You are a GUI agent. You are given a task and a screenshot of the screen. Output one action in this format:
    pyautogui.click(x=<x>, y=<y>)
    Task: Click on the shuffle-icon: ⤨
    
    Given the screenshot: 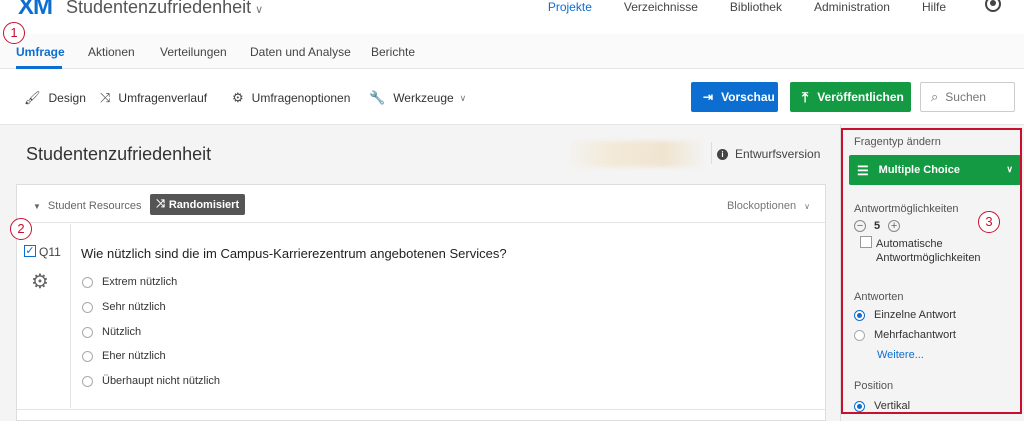 What is the action you would take?
    pyautogui.click(x=160, y=204)
    